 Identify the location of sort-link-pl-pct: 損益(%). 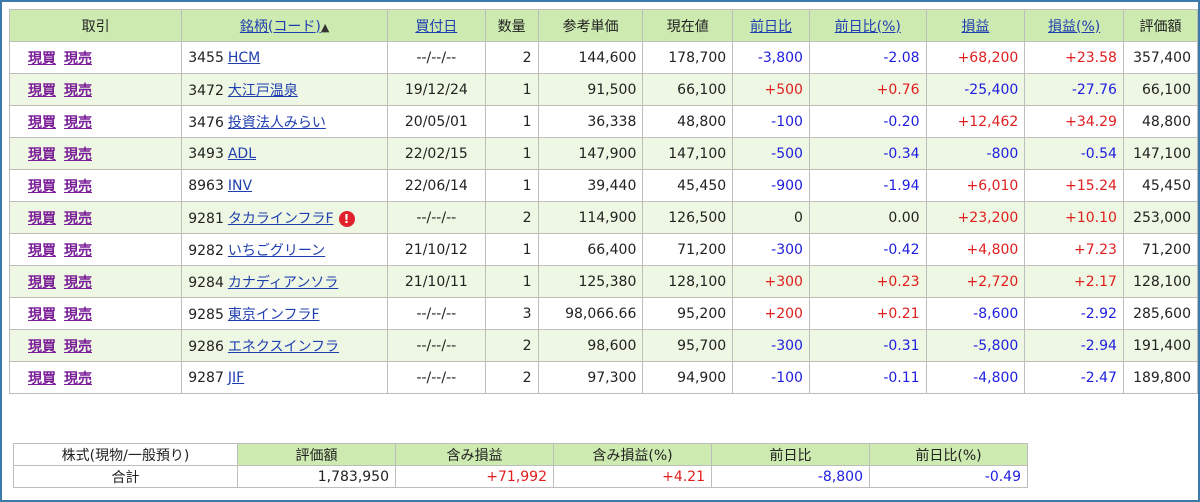
(1074, 27).